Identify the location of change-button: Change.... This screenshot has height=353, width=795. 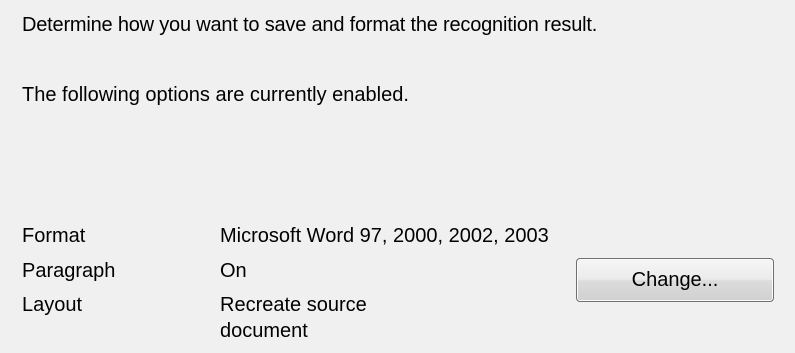
(675, 280).